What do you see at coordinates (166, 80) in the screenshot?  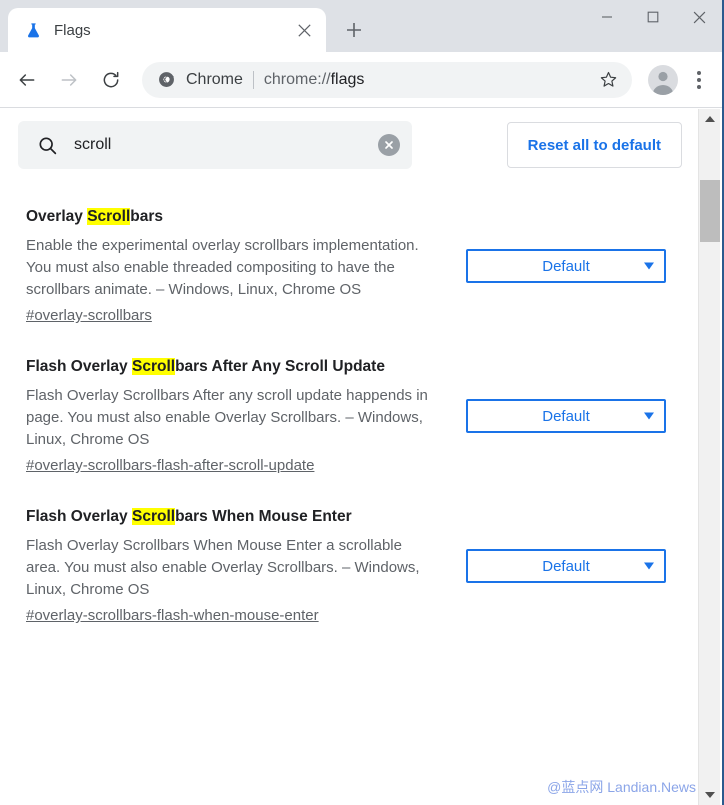 I see `chrome-logo-icon` at bounding box center [166, 80].